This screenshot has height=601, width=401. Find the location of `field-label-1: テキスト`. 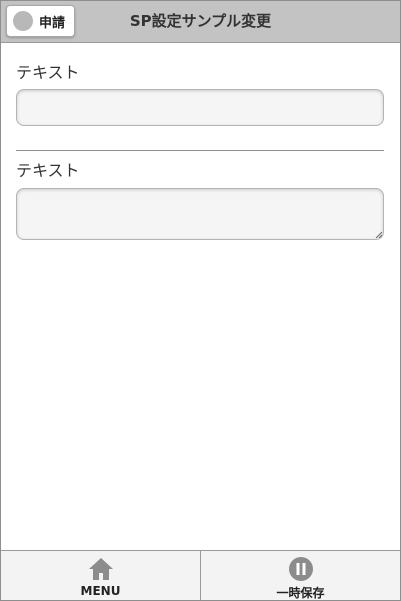

field-label-1: テキスト is located at coordinates (48, 72).